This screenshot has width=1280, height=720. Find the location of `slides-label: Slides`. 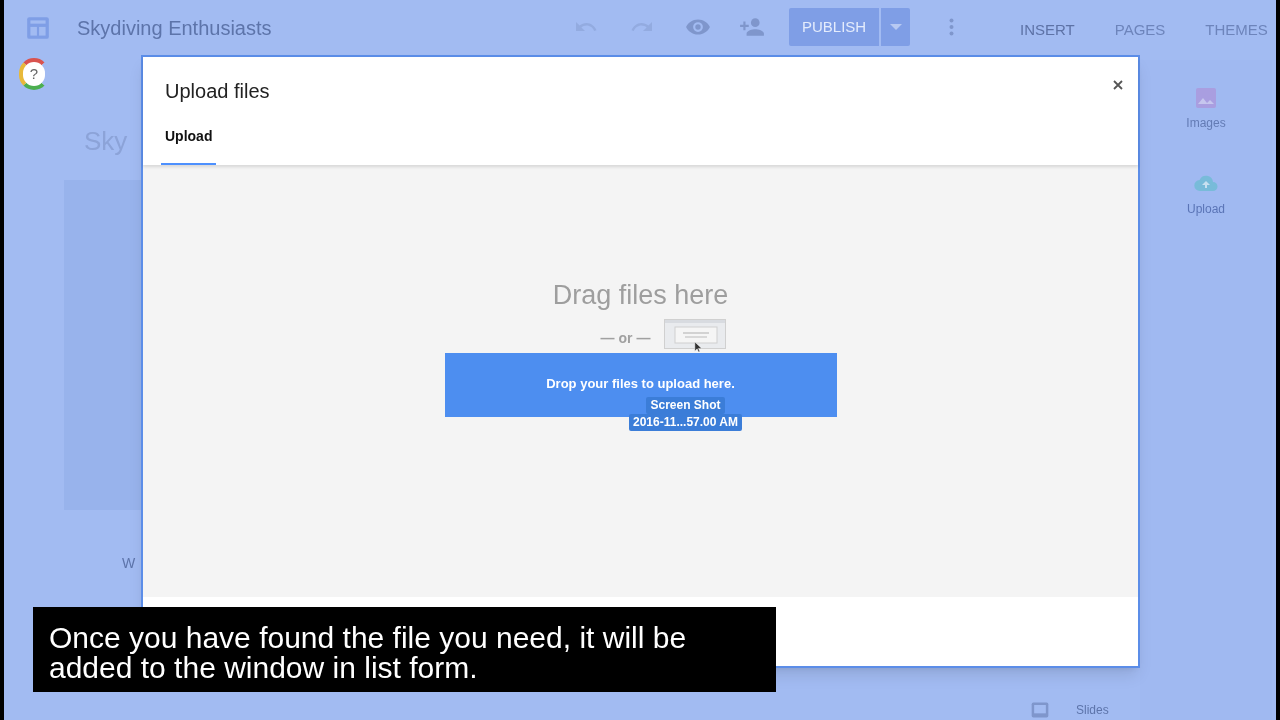

slides-label: Slides is located at coordinates (1092, 710).